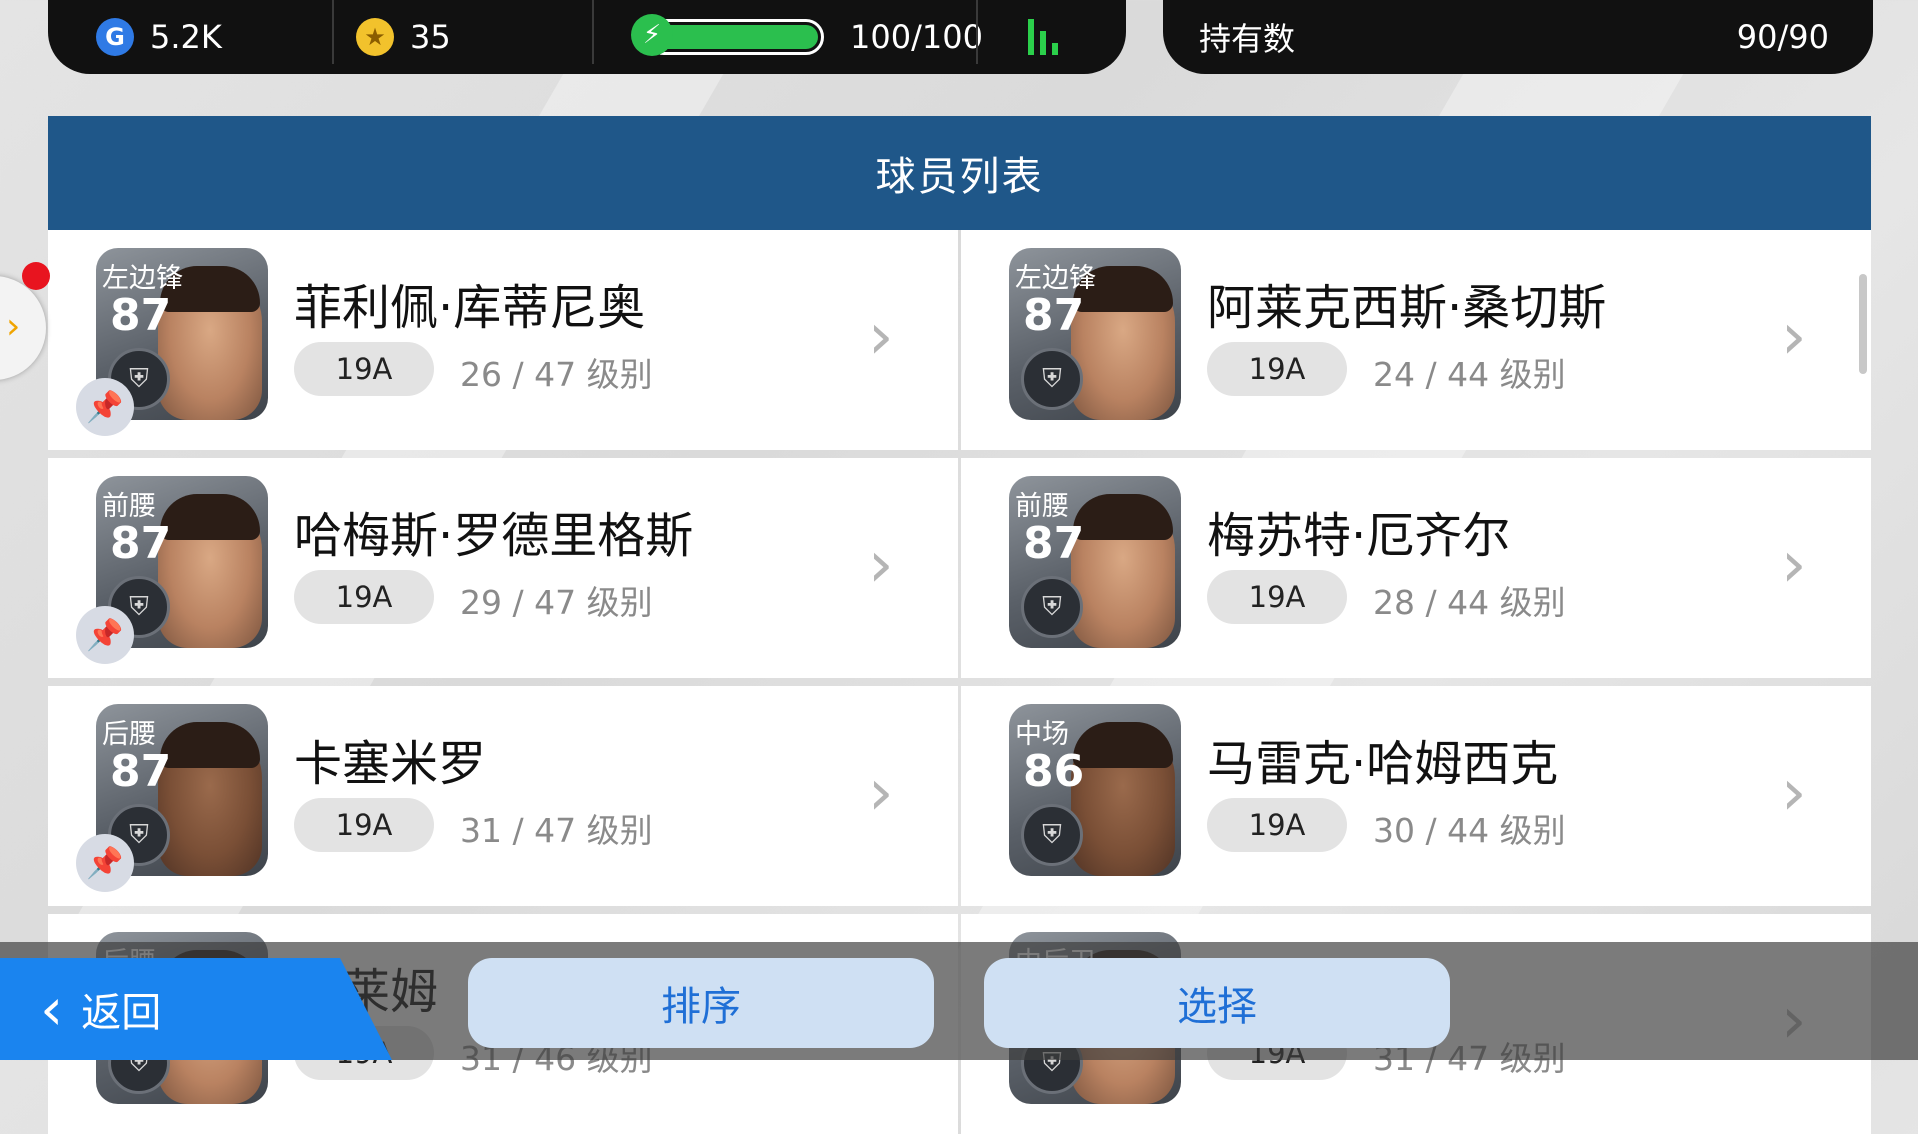  Describe the element at coordinates (1407, 308) in the screenshot. I see `player-name: 阿莱克西斯·桑切斯` at that location.